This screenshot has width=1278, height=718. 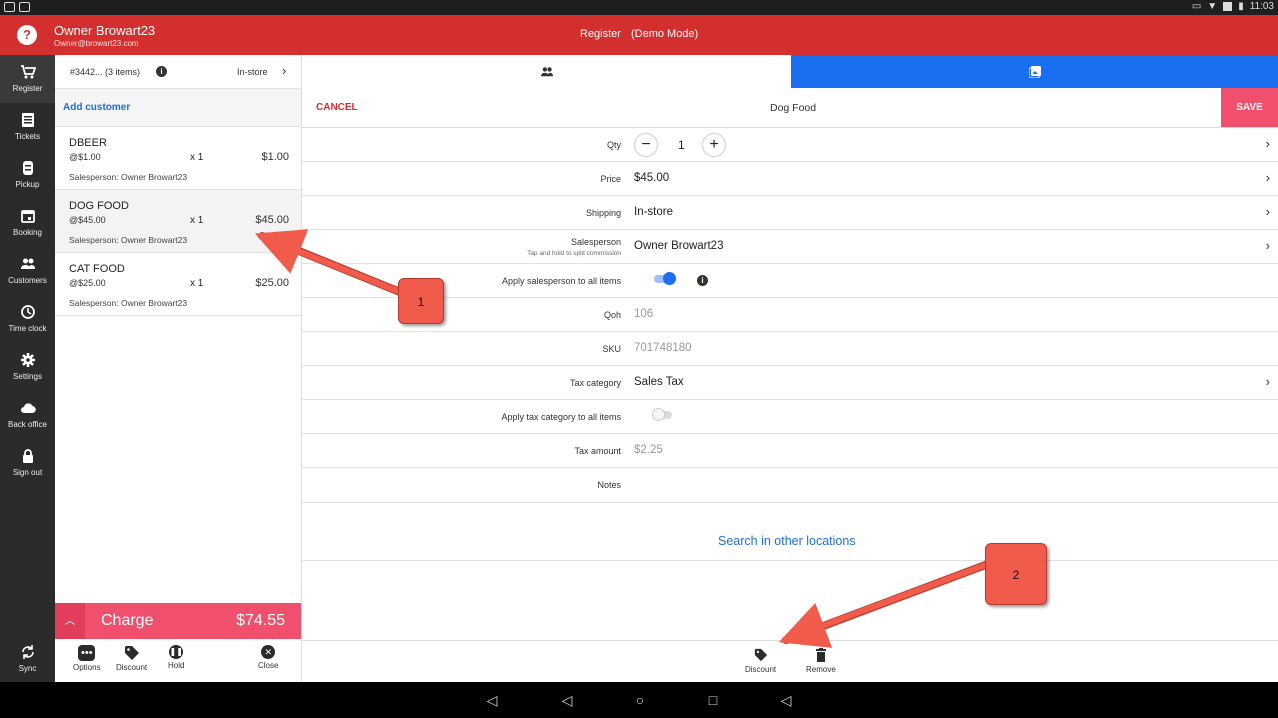 I want to click on owner-name: Owner Browart23, so click(x=104, y=30).